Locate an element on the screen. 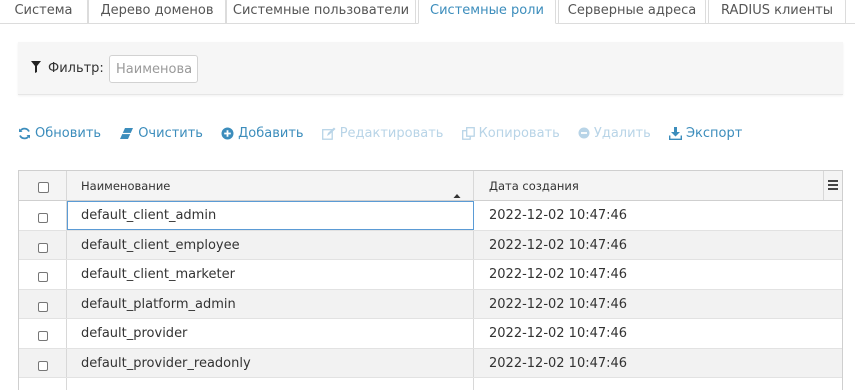 The image size is (855, 390). delete-label: Удалить is located at coordinates (622, 133).